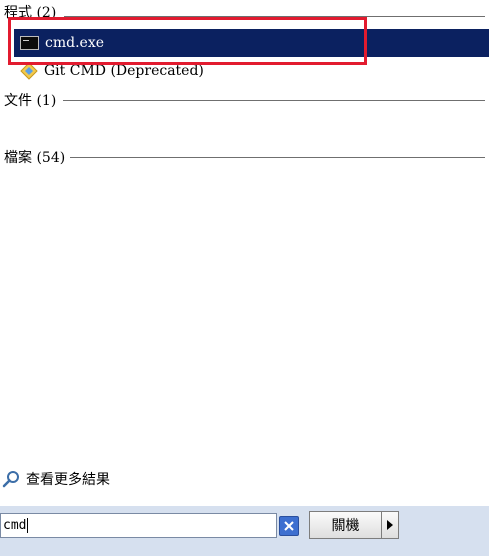  Describe the element at coordinates (274, 100) in the screenshot. I see `section-divider-documents` at that location.